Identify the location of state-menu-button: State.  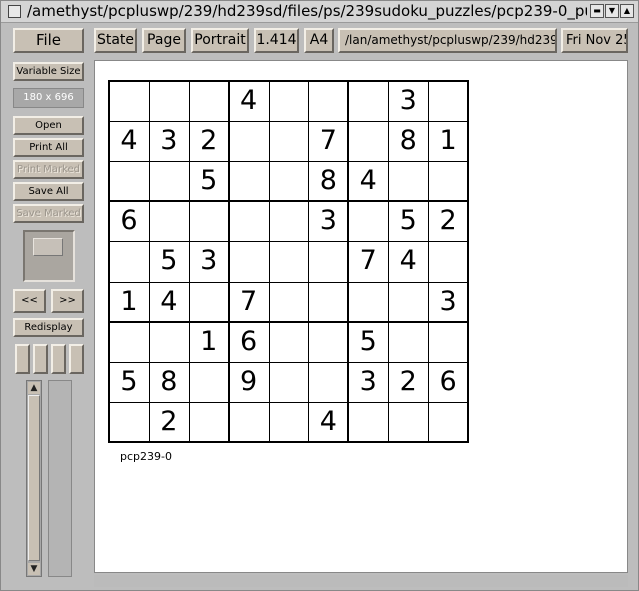
(115, 40).